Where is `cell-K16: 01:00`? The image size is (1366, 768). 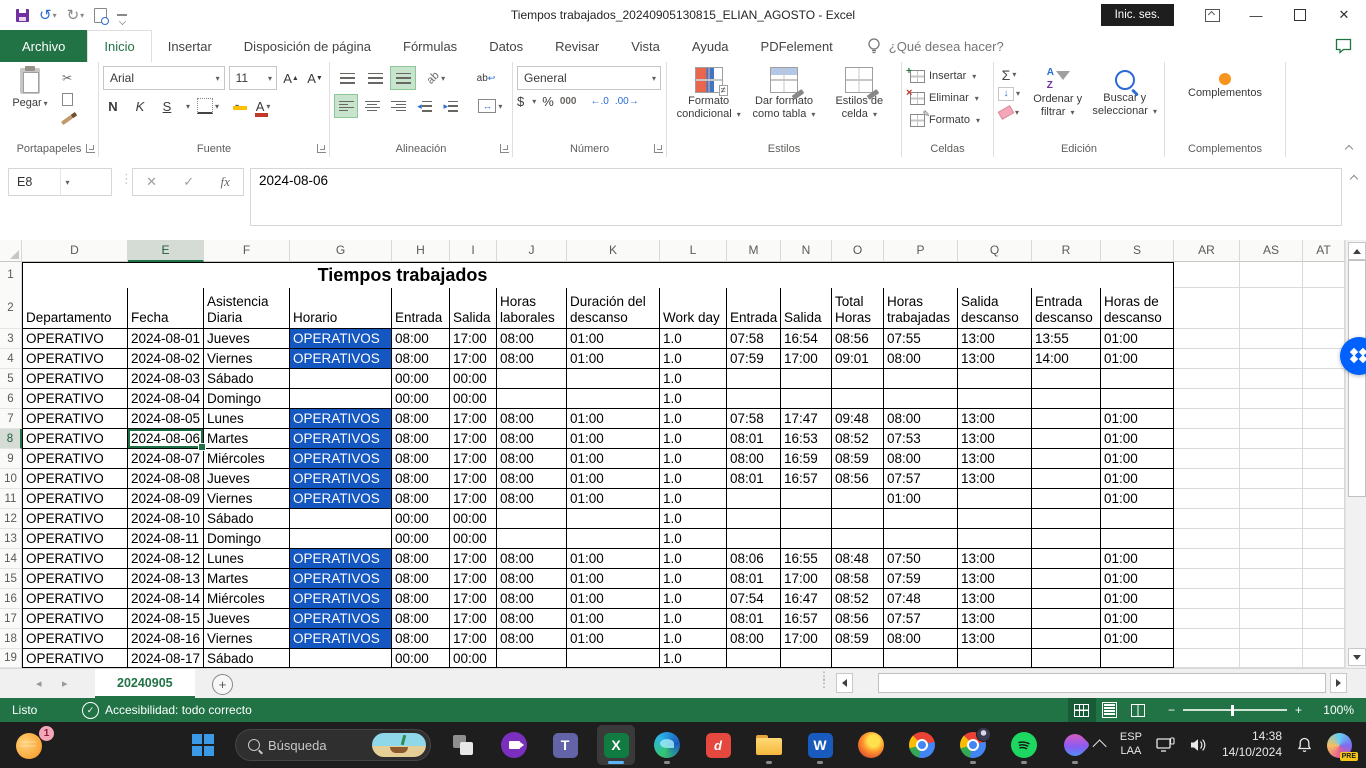 cell-K16: 01:00 is located at coordinates (613, 599).